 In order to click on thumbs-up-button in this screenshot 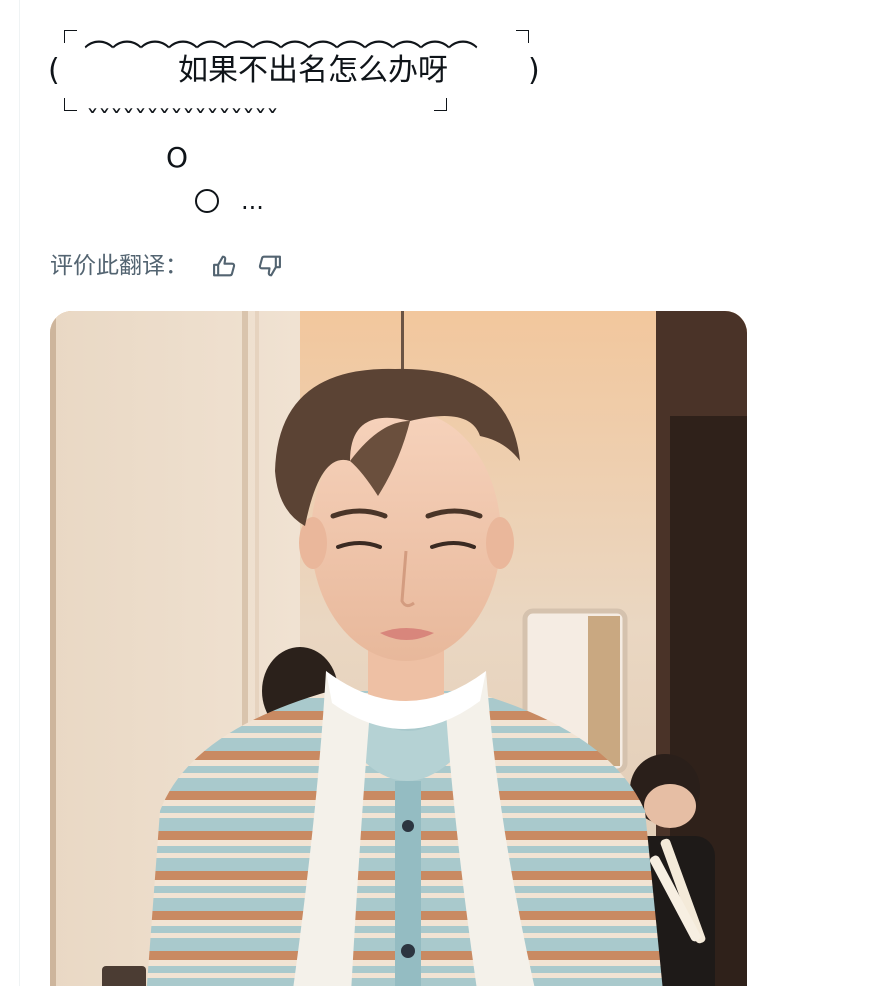, I will do `click(224, 266)`.